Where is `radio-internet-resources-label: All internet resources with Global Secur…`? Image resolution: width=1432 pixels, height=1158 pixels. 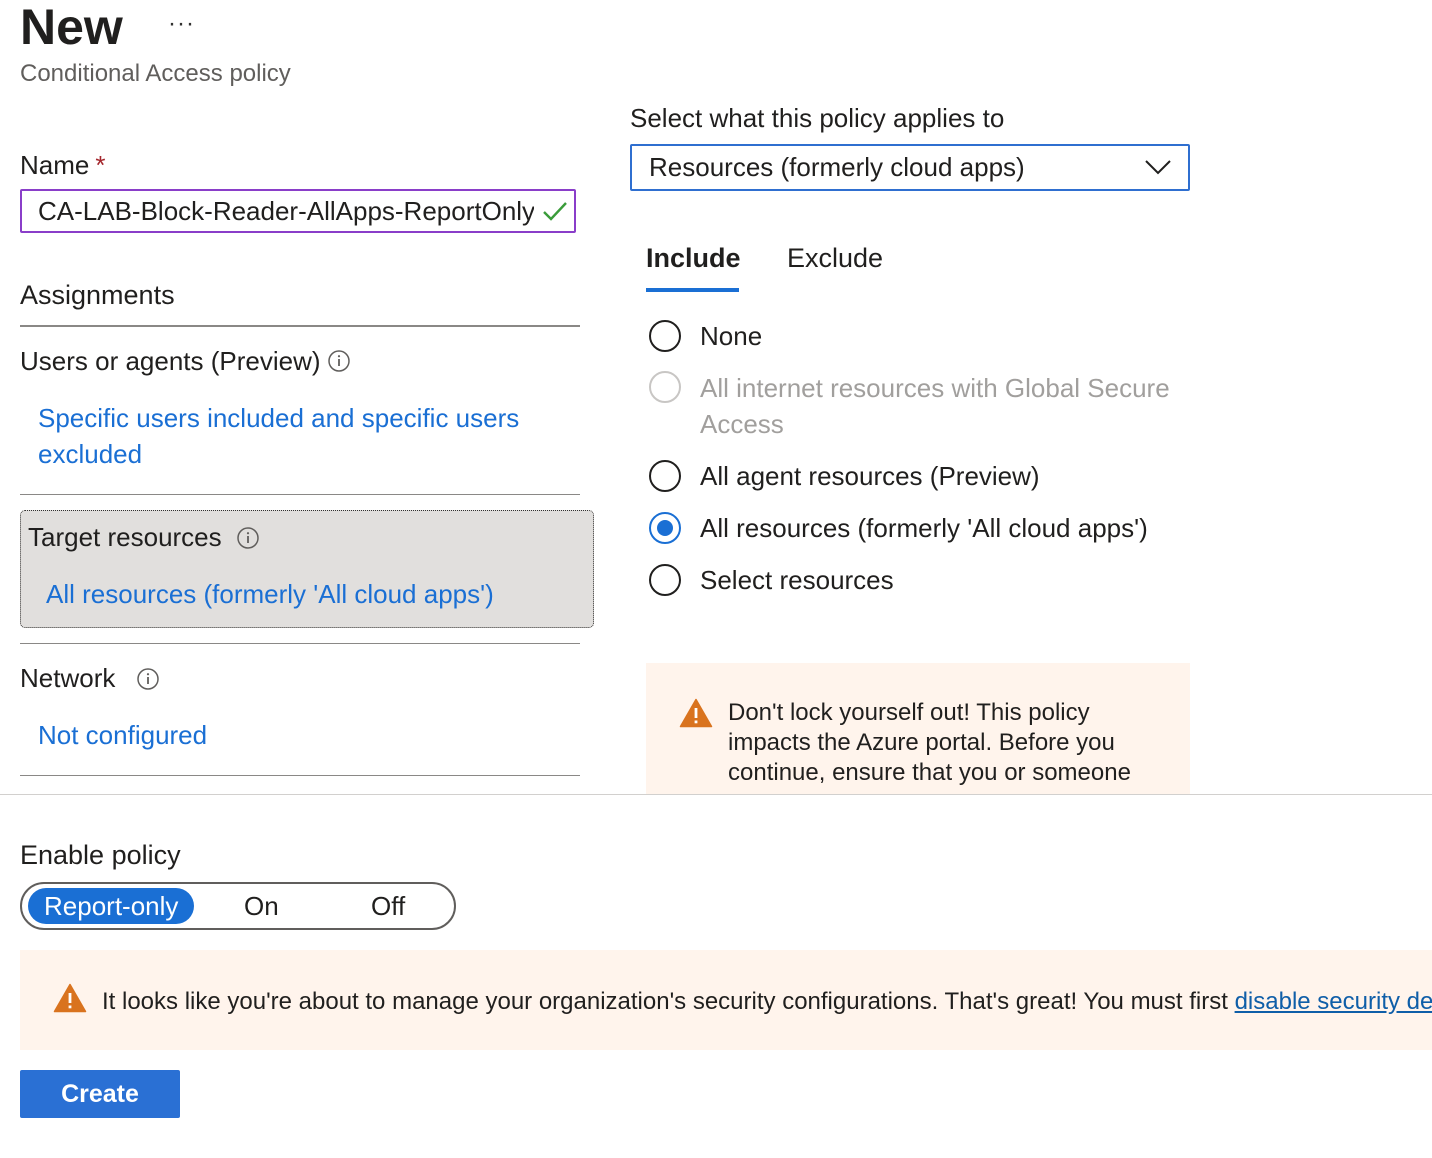 radio-internet-resources-label: All internet resources with Global Secur… is located at coordinates (935, 406).